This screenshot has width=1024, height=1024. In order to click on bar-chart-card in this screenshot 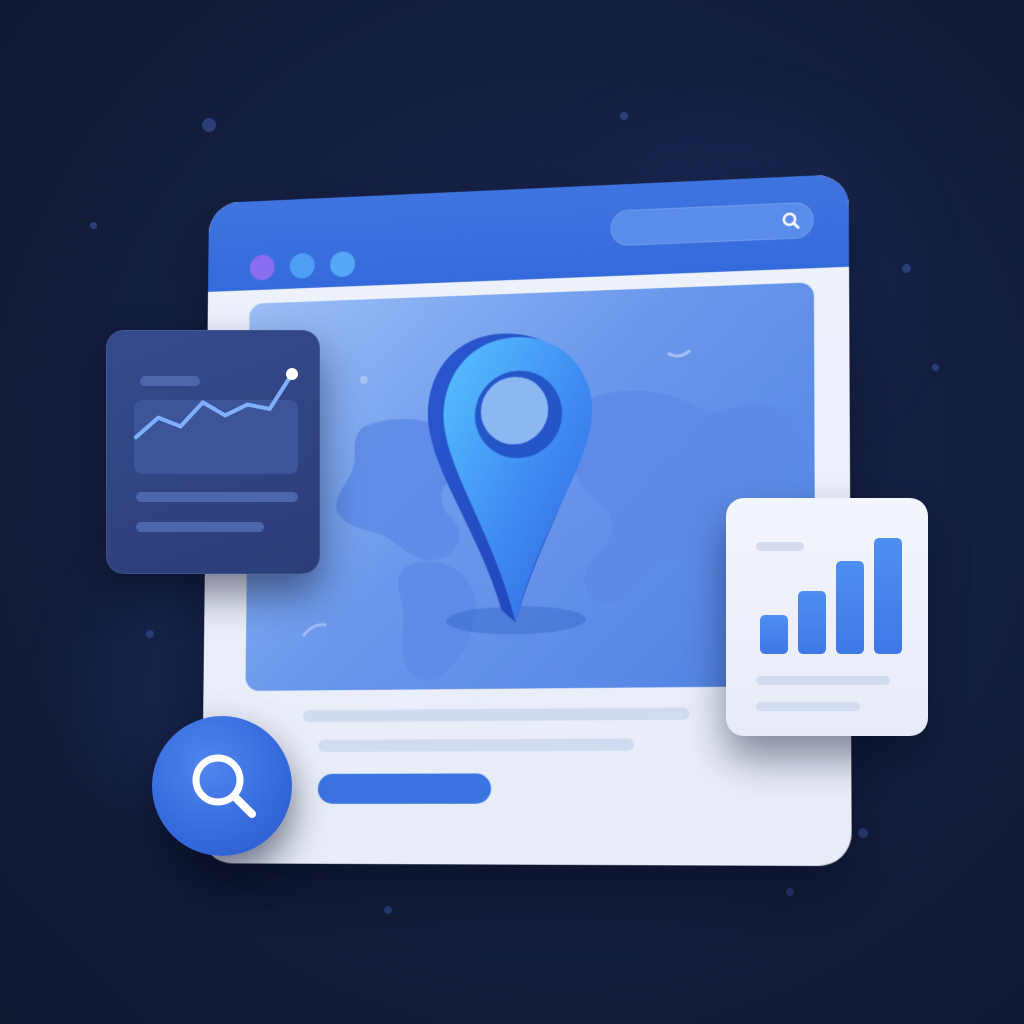, I will do `click(827, 617)`.